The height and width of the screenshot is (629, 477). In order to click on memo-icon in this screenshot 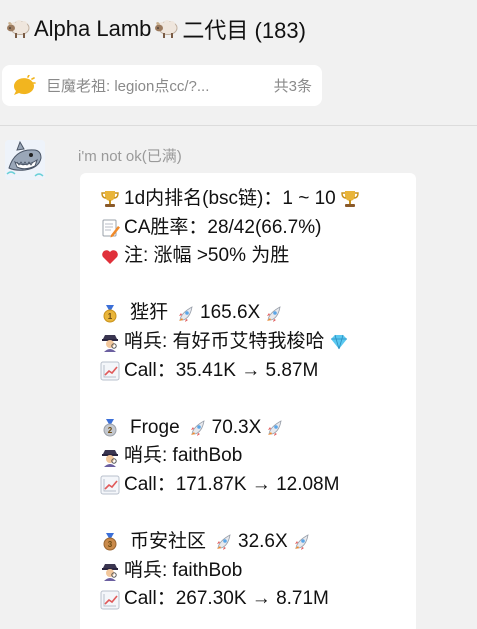, I will do `click(111, 228)`.